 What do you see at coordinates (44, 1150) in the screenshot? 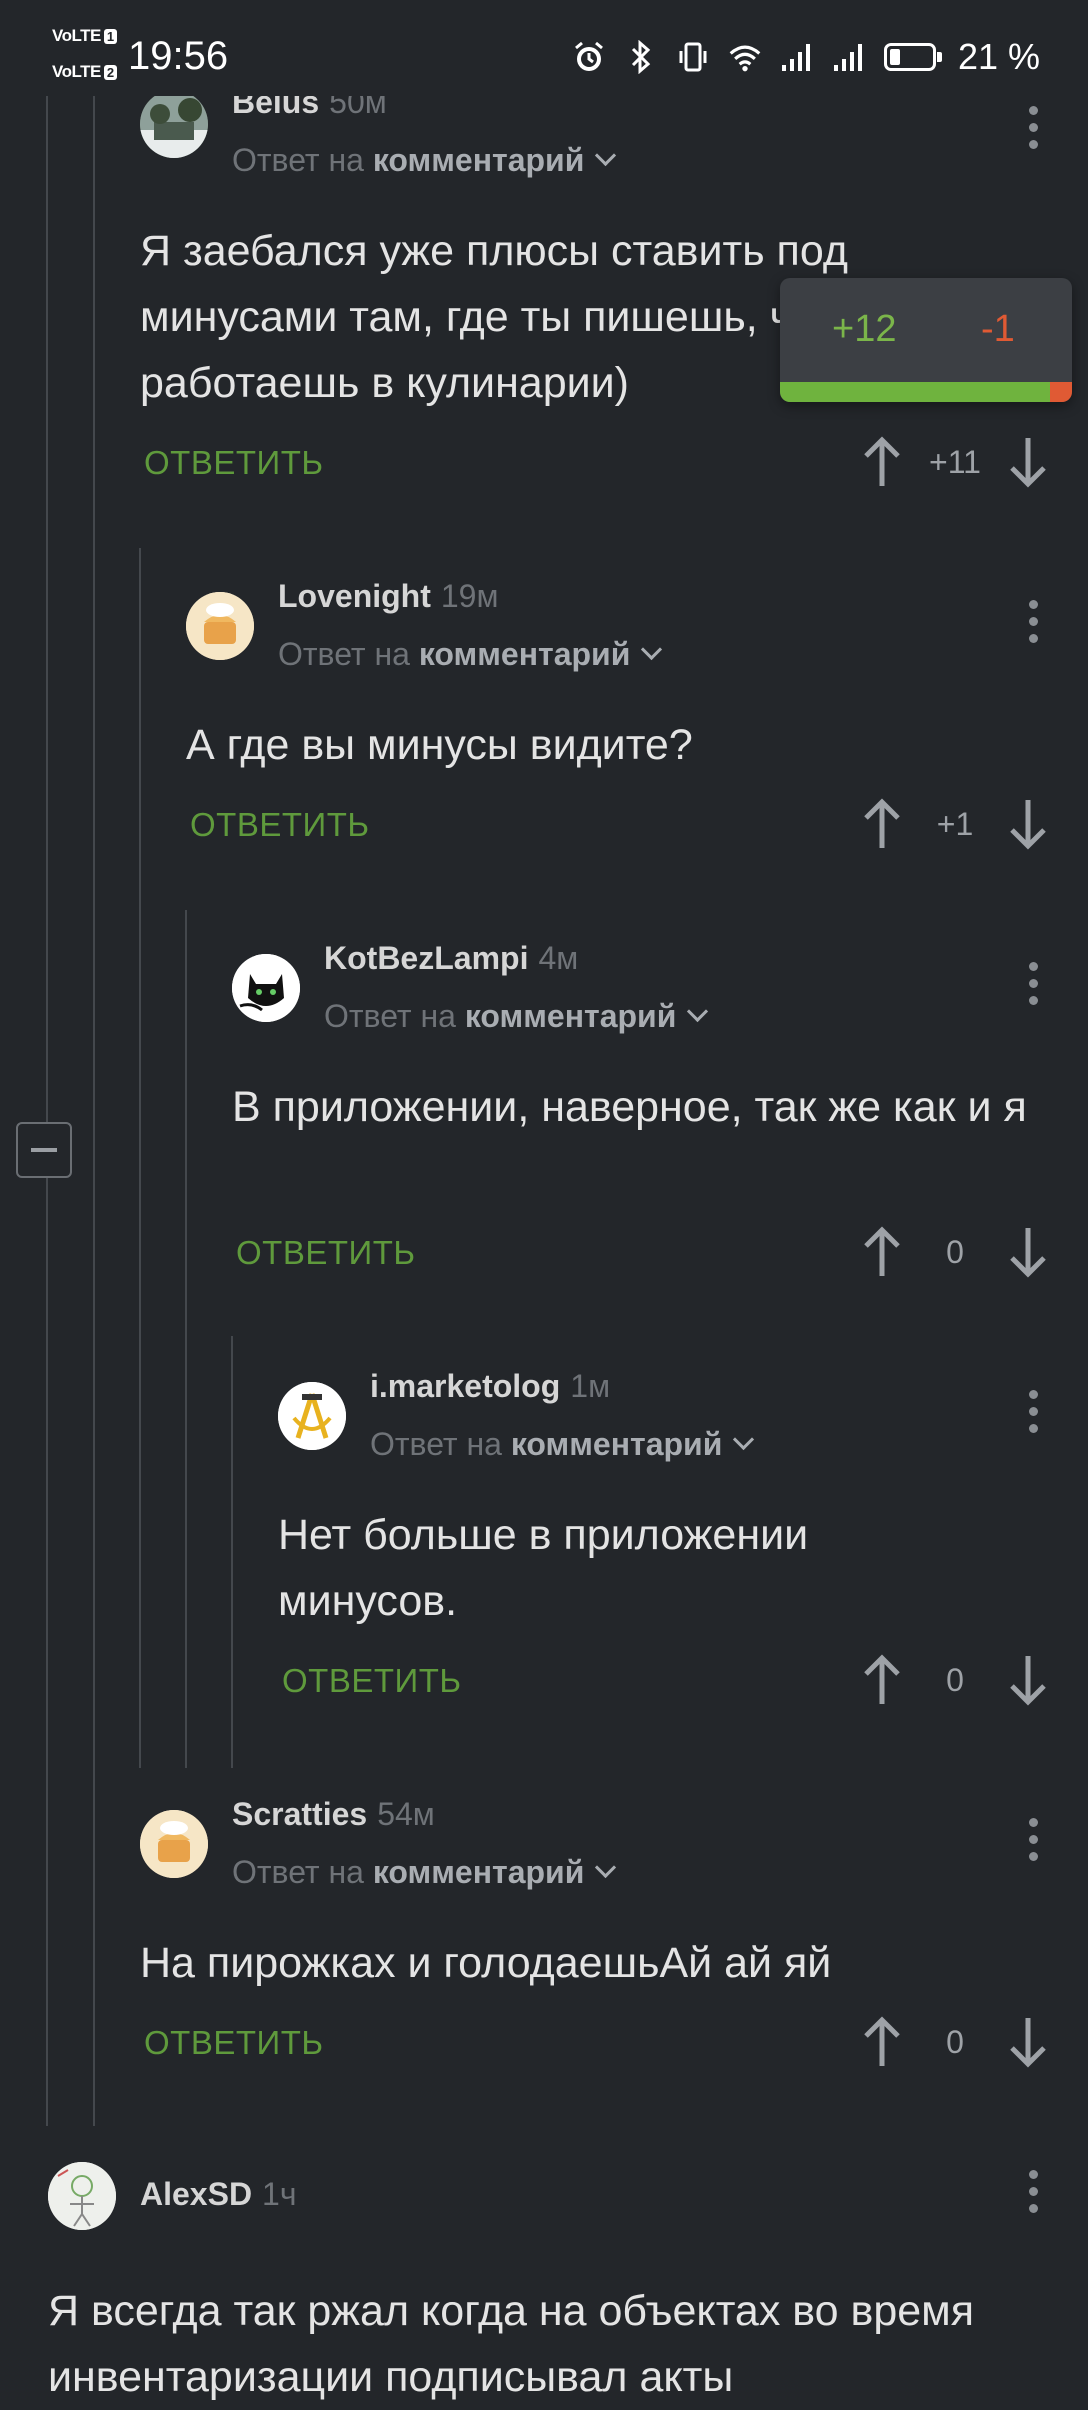
I see `collapse-thread-button` at bounding box center [44, 1150].